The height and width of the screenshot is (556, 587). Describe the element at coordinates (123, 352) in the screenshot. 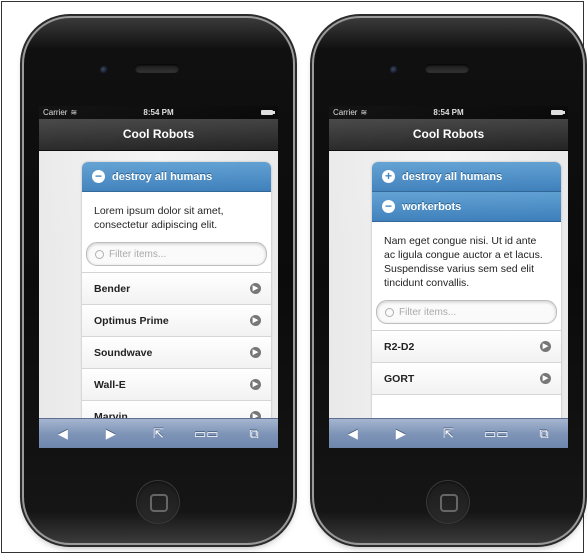

I see `list-item-label: Soundwave` at that location.